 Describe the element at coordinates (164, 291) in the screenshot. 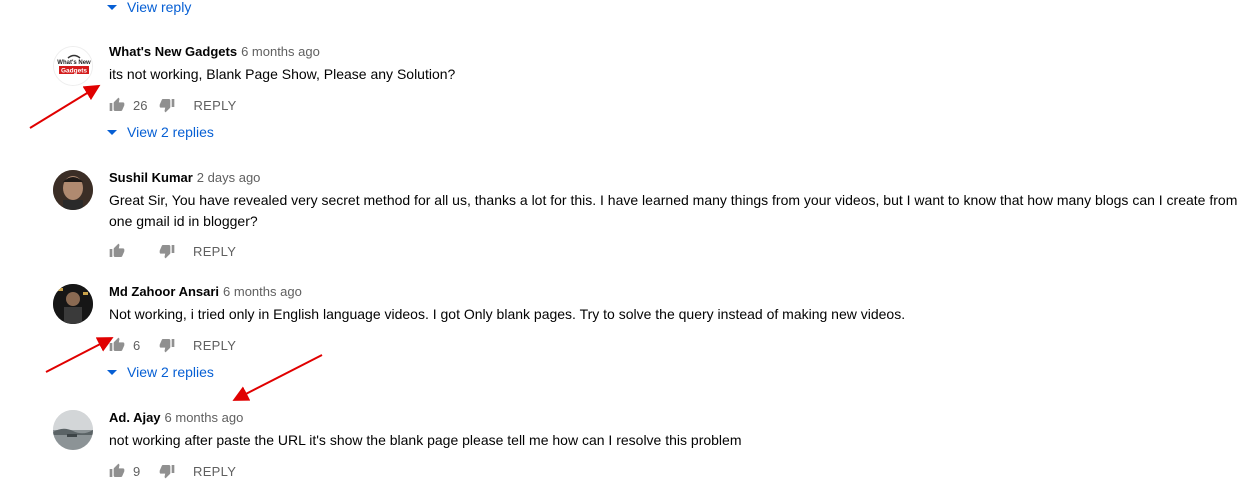

I see `author-name: Md Zahoor Ansari` at that location.